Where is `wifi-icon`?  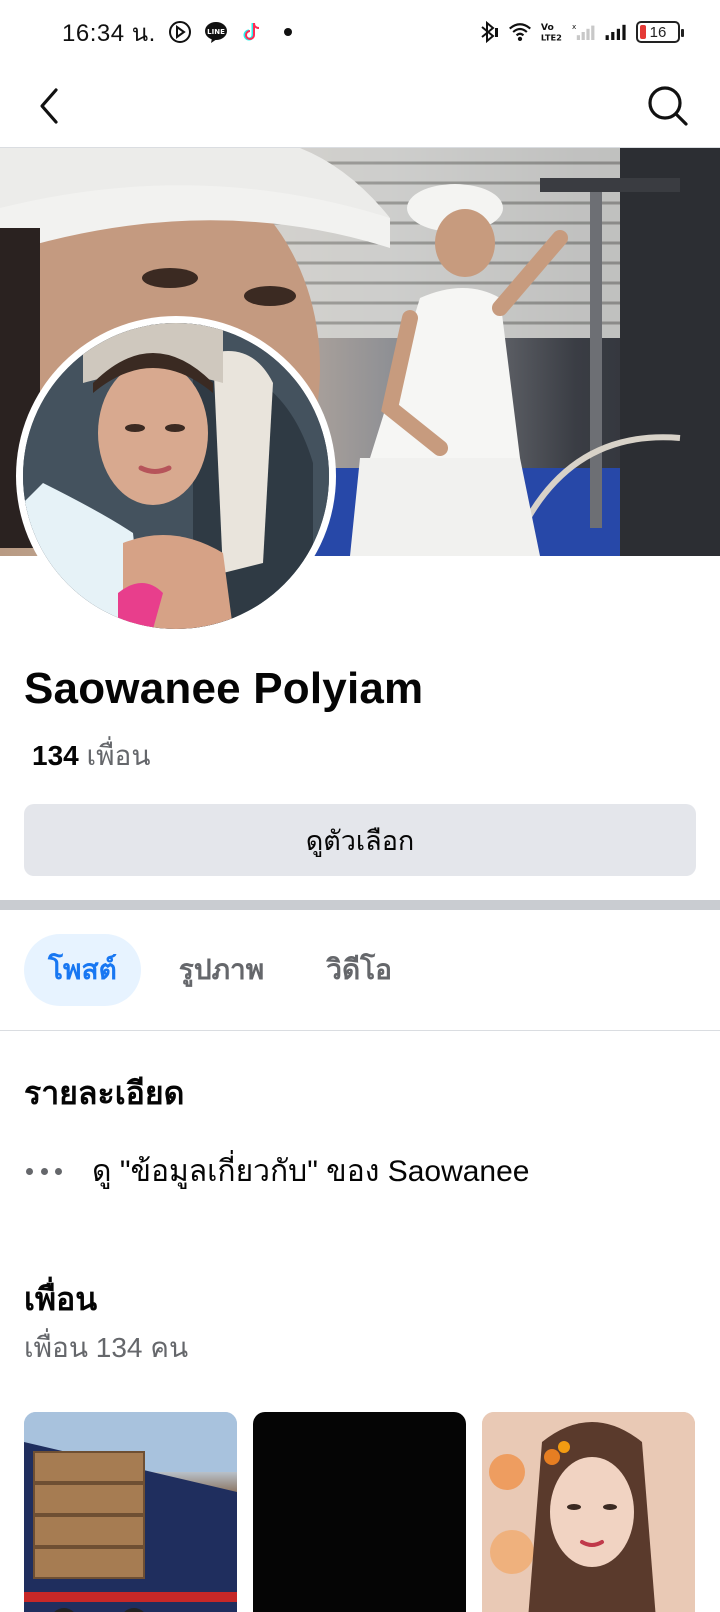 wifi-icon is located at coordinates (520, 32).